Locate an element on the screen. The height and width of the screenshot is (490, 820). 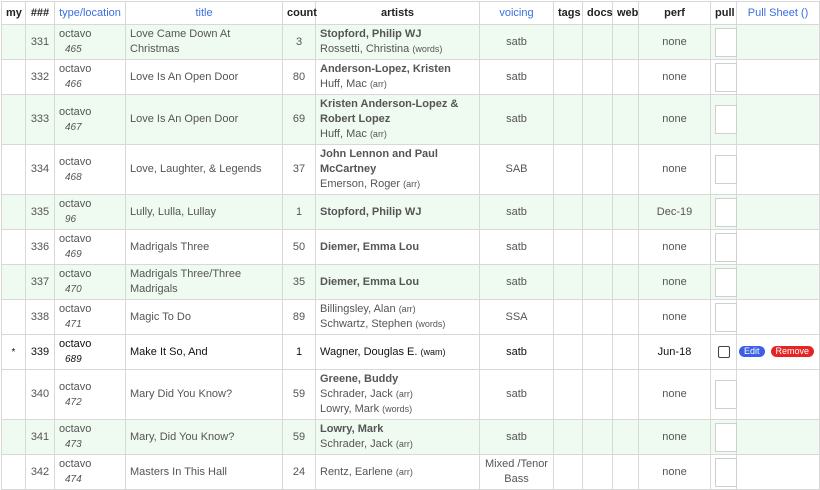
artist-entry: Emerson, Roger (arr) is located at coordinates (397, 184).